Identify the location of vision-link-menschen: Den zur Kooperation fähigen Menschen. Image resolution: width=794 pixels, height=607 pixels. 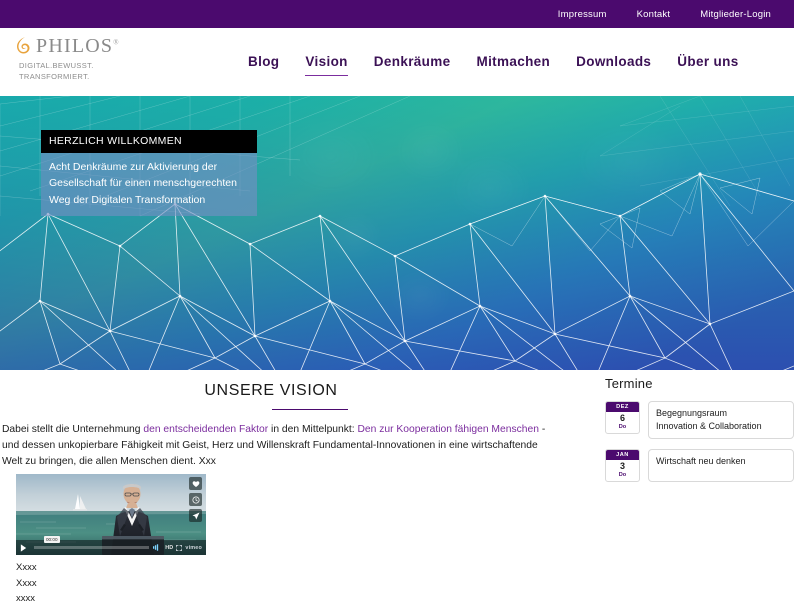
(447, 429).